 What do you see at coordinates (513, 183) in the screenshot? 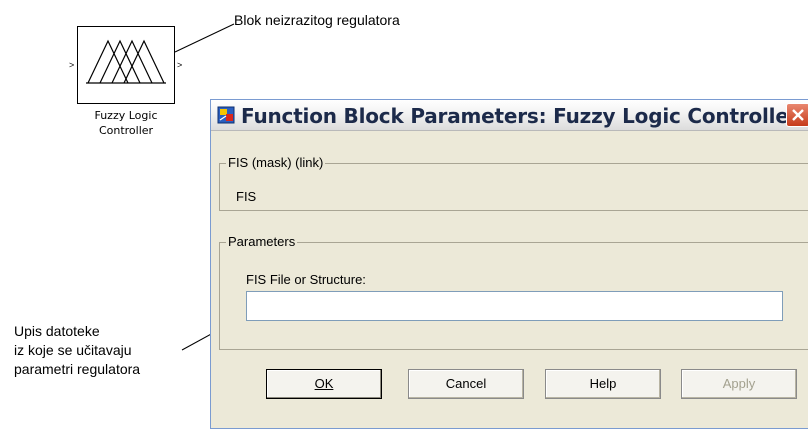
I see `mask-description-group: FIS (mask) (link)` at bounding box center [513, 183].